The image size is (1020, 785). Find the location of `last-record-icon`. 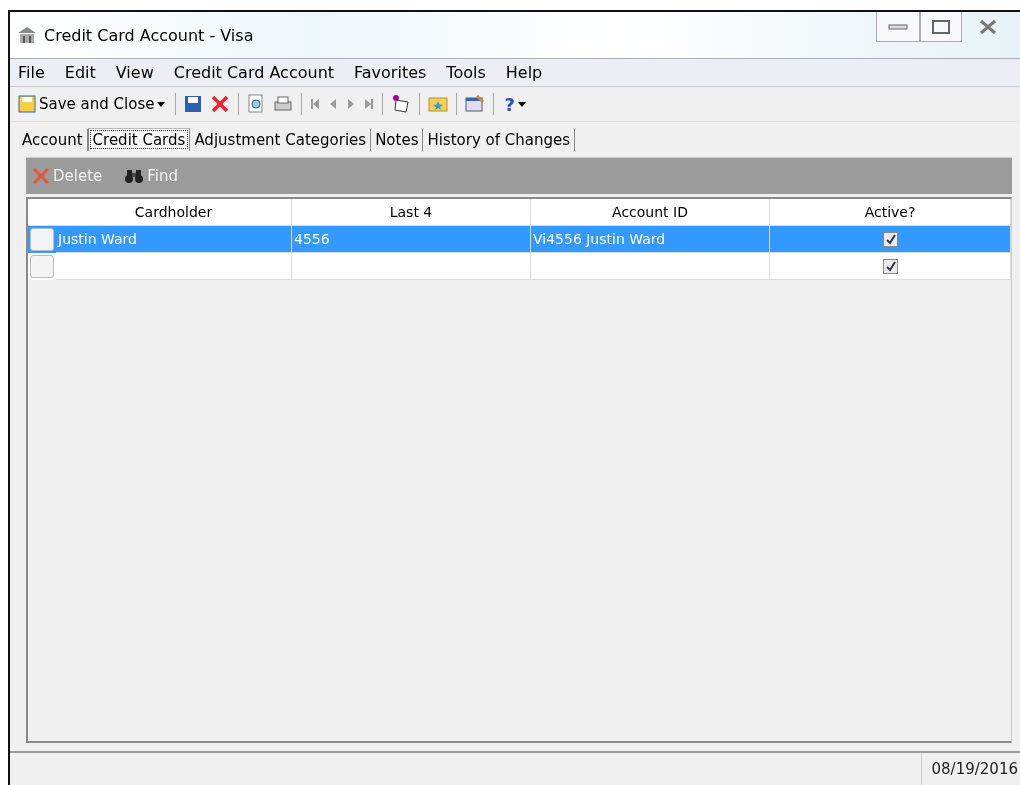

last-record-icon is located at coordinates (369, 104).